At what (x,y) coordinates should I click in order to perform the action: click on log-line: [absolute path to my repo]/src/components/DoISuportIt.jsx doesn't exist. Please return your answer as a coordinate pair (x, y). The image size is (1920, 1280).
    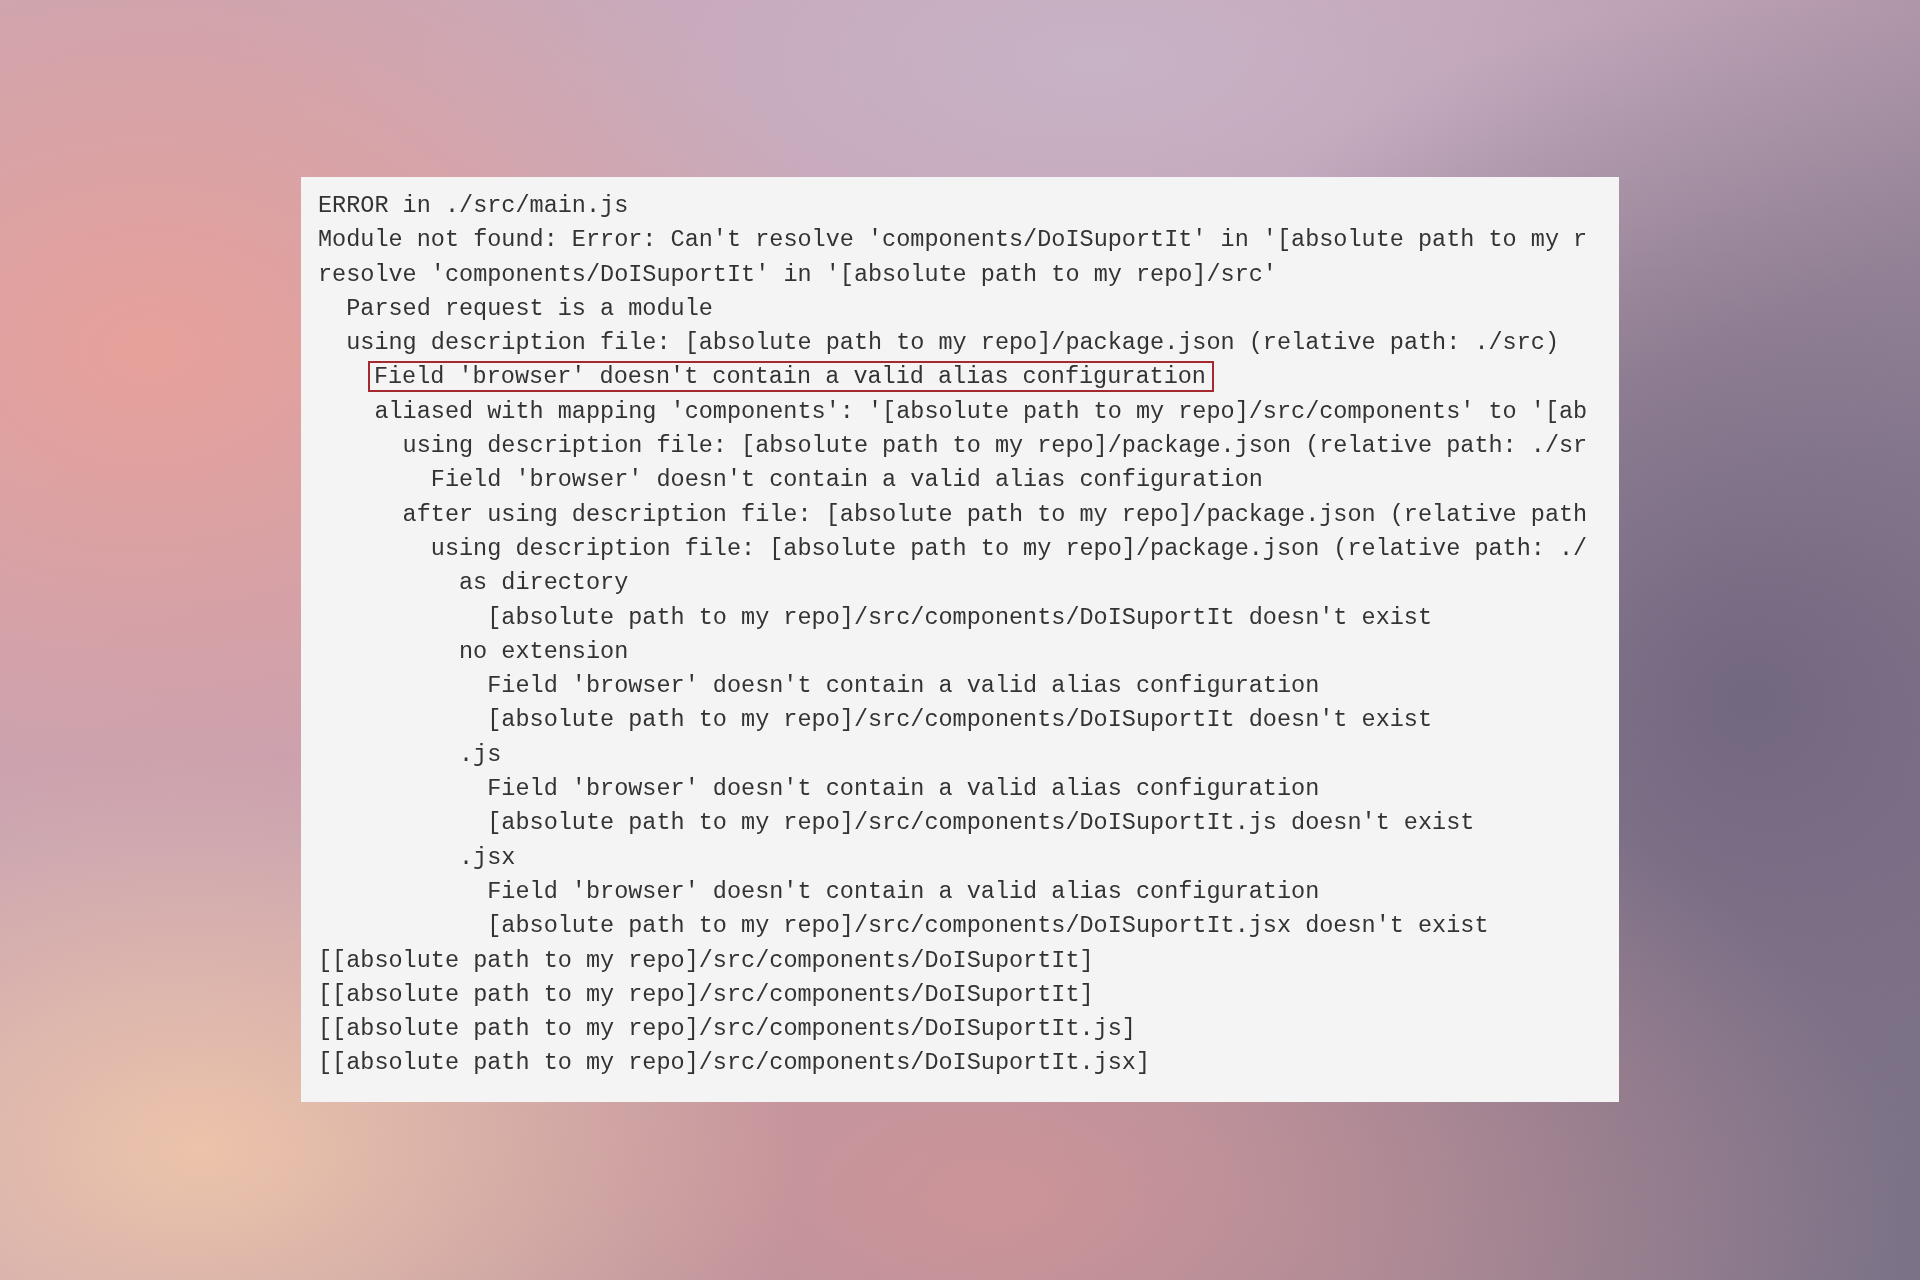
    Looking at the image, I should click on (988, 926).